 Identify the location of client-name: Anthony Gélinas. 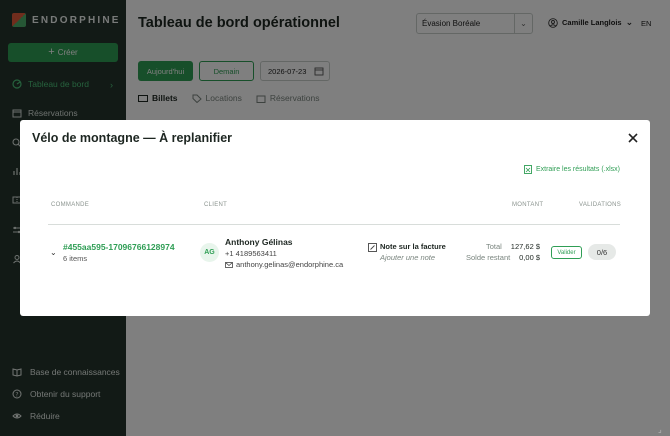
(259, 242).